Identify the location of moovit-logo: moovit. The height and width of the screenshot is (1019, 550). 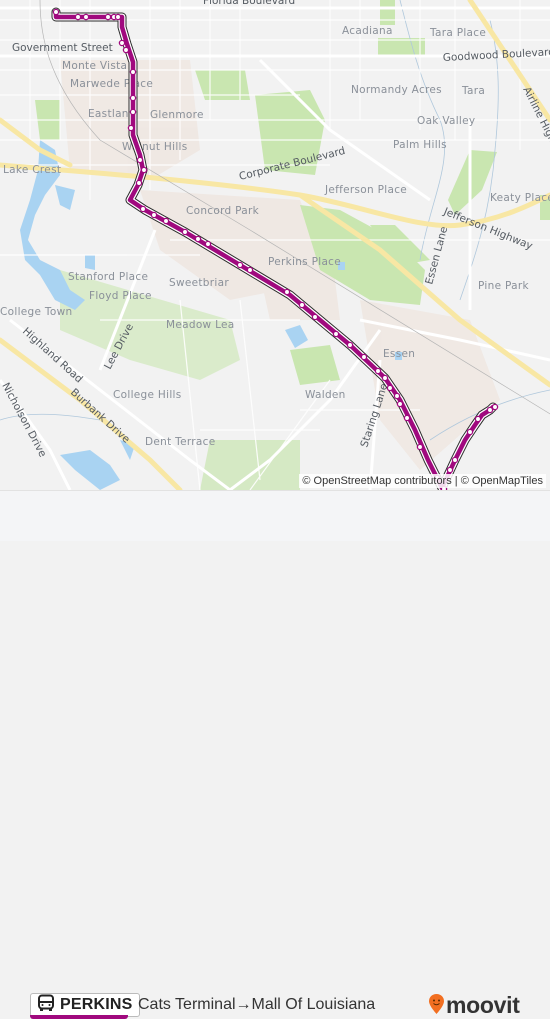
(474, 1005).